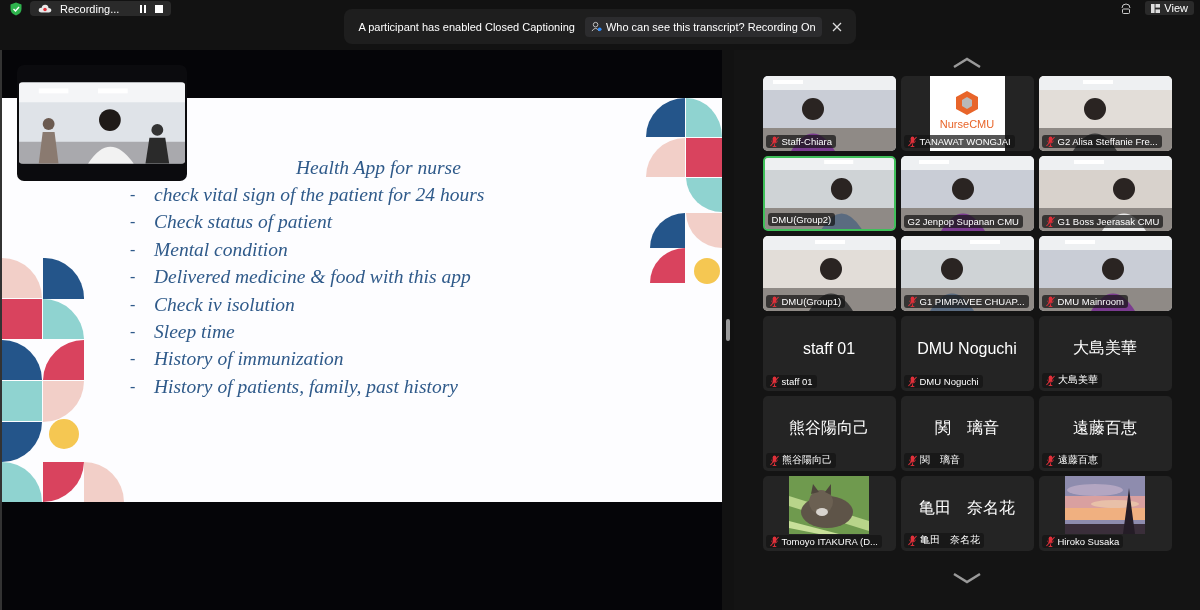 The width and height of the screenshot is (1200, 610). Describe the element at coordinates (967, 508) in the screenshot. I see `participant-display-name: 亀田 奈名花` at that location.